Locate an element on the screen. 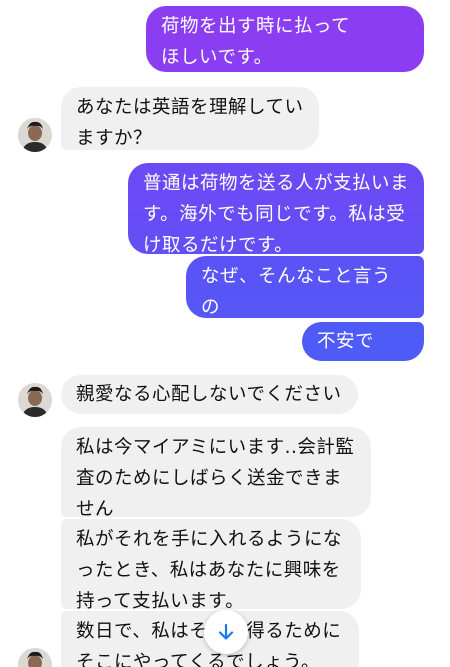  arrow-down-icon is located at coordinates (226, 631).